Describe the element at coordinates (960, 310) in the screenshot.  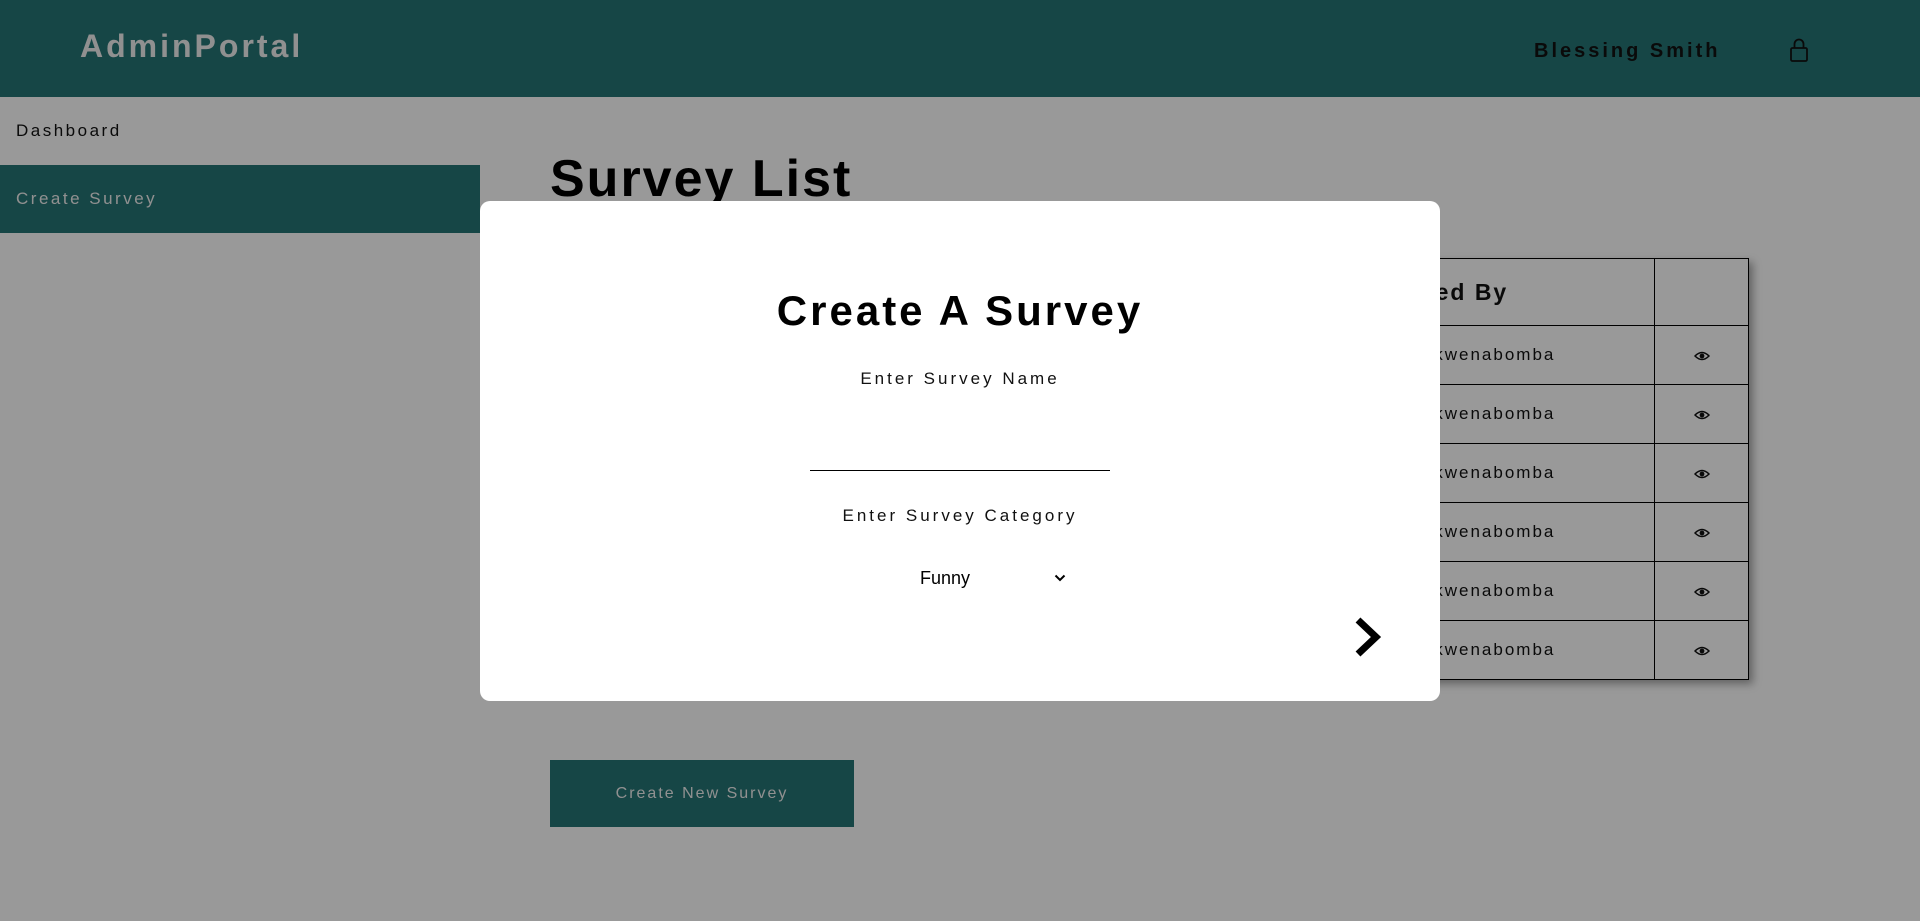
I see `modal-title: Create A Survey` at that location.